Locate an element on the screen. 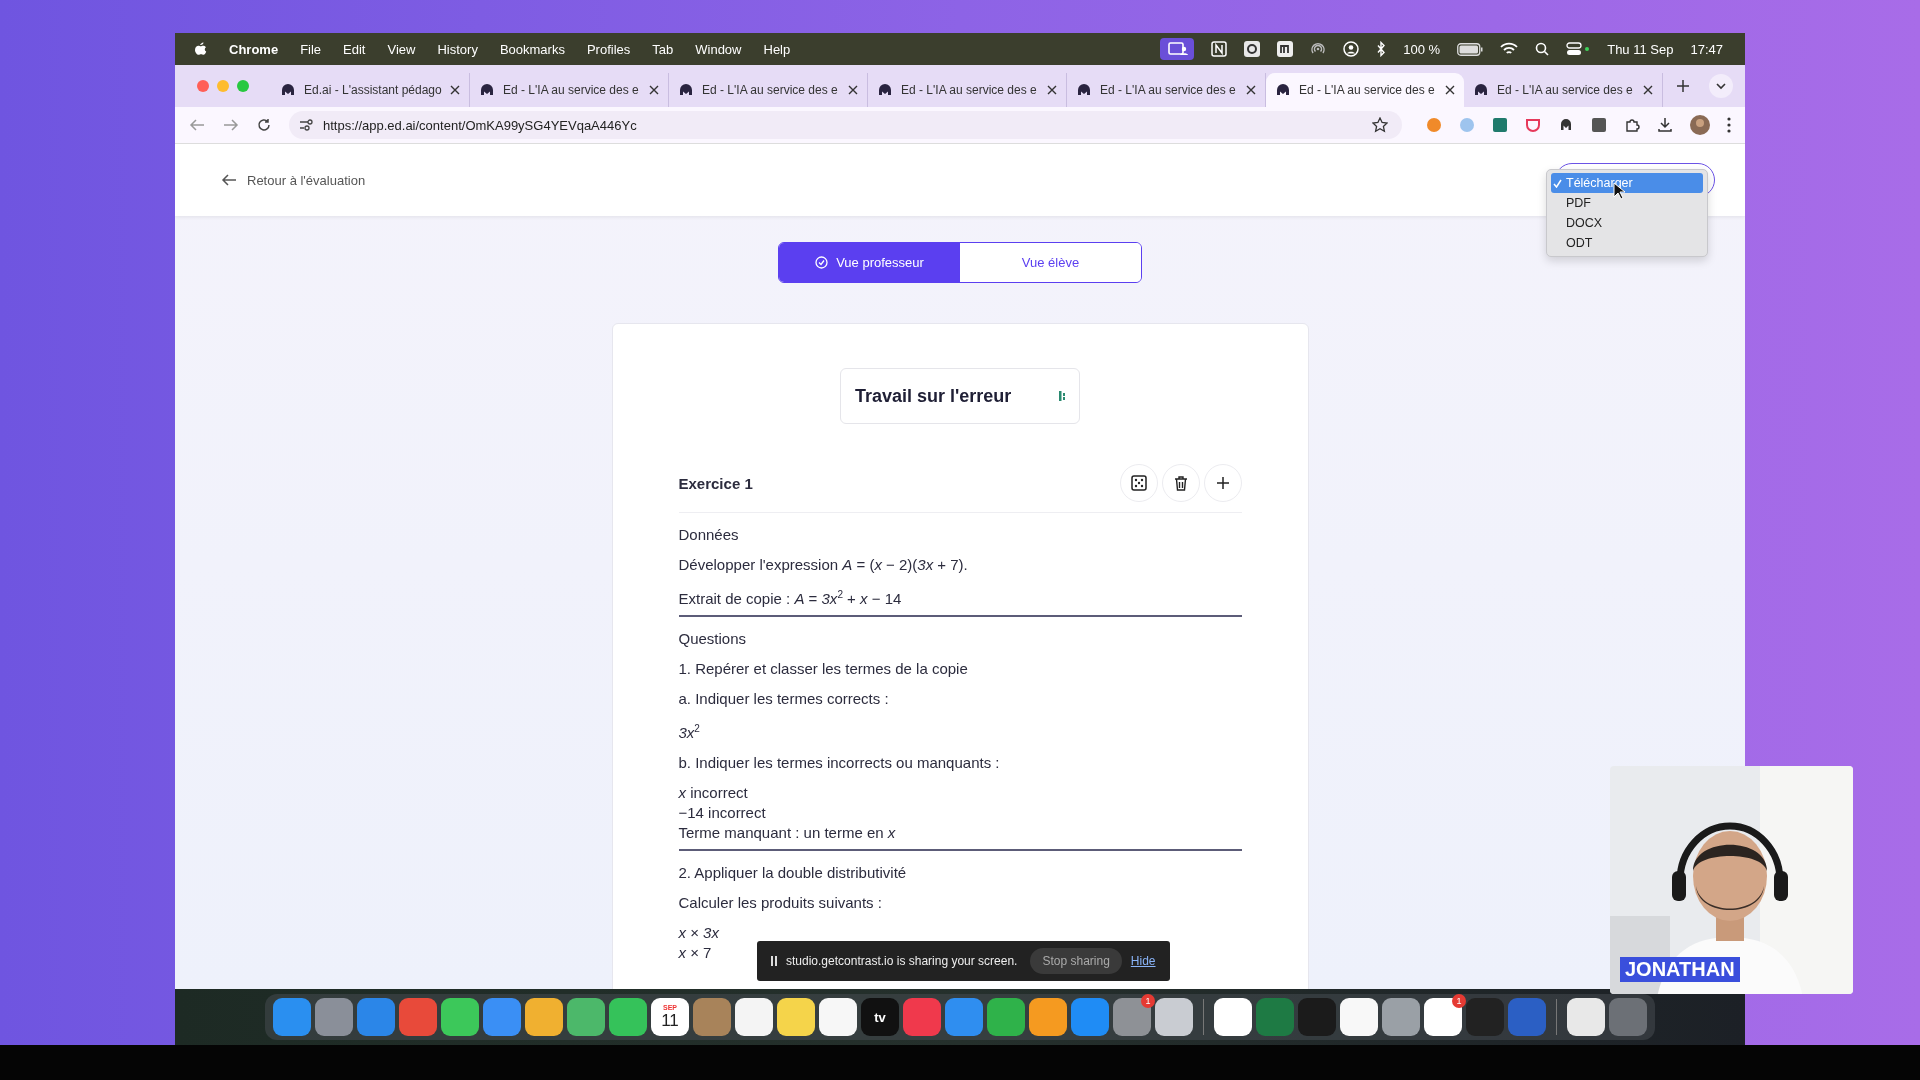 The width and height of the screenshot is (1920, 1080). exercise-title: Exercice 1 is located at coordinates (715, 483).